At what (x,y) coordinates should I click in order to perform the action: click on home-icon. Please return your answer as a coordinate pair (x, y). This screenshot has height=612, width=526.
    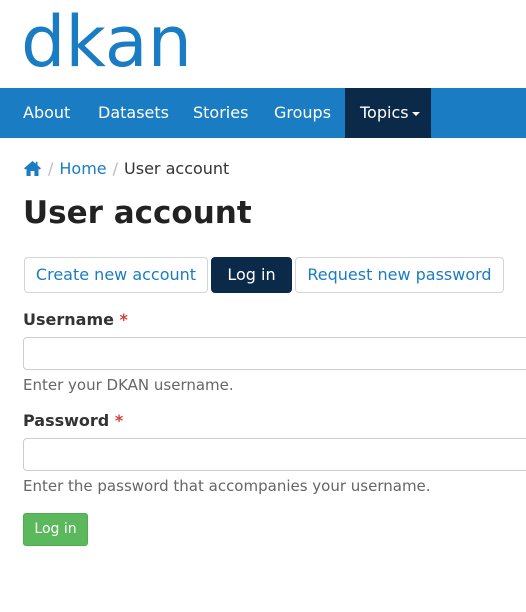
    Looking at the image, I should click on (32, 172).